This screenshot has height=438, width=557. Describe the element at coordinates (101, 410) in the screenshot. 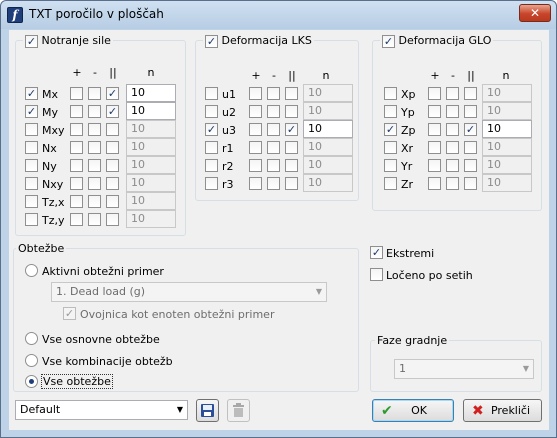

I see `preset-select: Default ▼` at that location.